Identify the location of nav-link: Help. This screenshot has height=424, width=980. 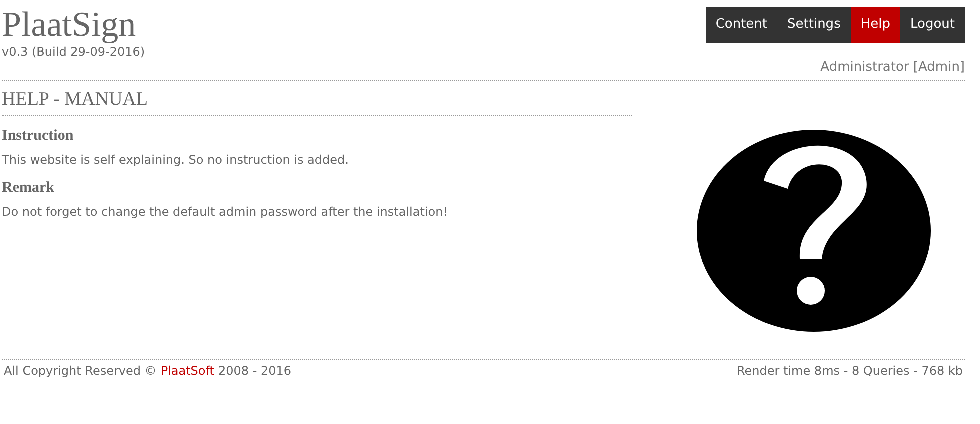
(875, 25).